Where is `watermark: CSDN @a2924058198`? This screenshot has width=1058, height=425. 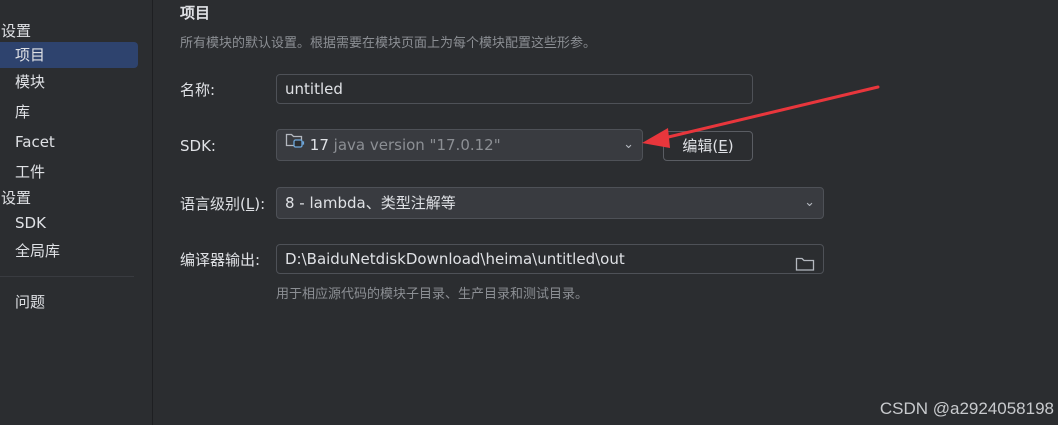
watermark: CSDN @a2924058198 is located at coordinates (966, 408).